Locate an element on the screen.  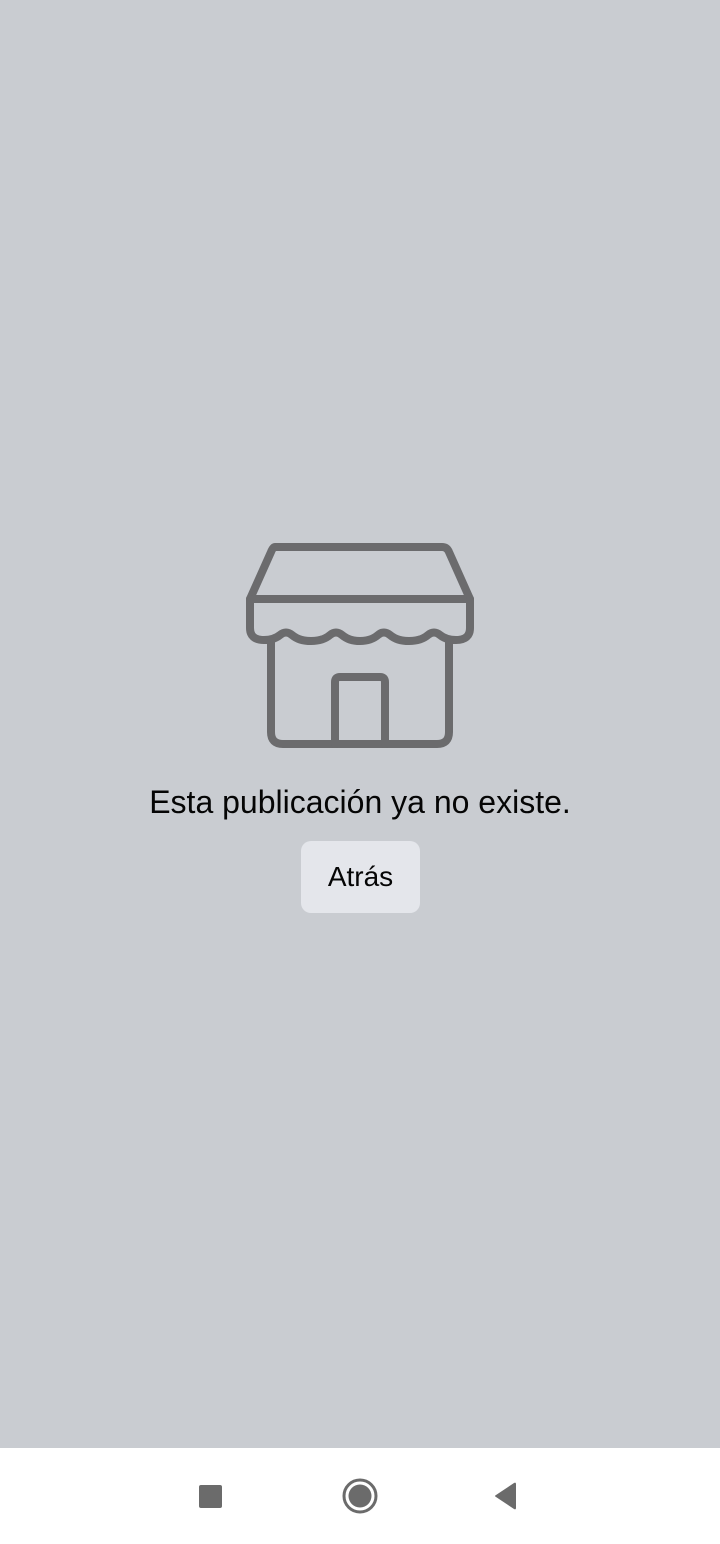
back-button: Atrás is located at coordinates (360, 877).